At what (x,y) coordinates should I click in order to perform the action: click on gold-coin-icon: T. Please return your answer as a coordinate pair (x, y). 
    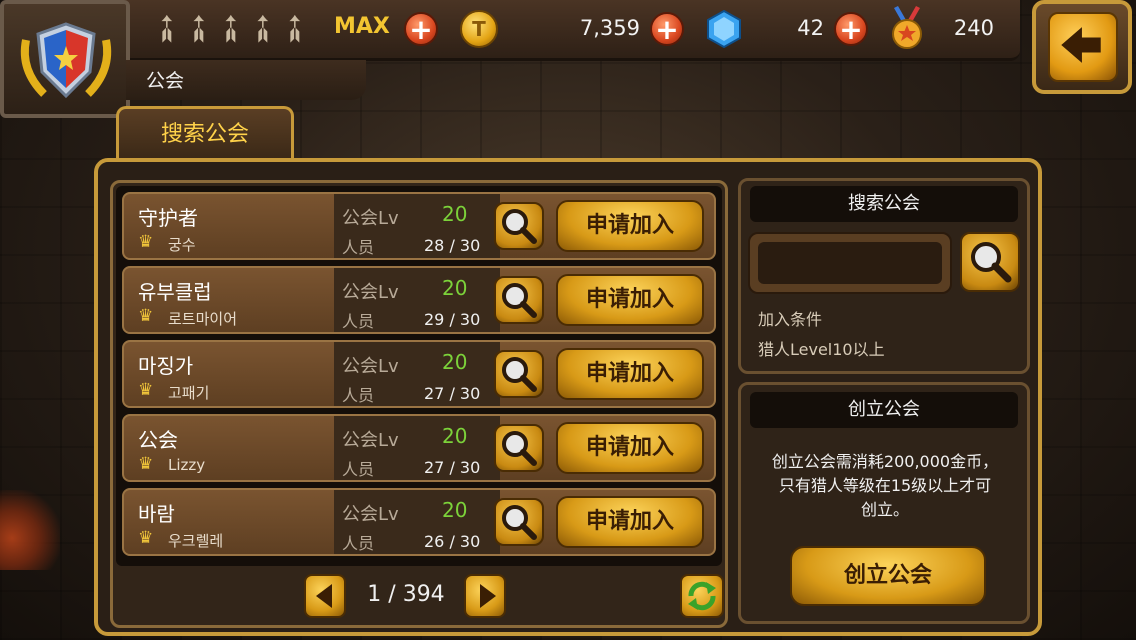
    Looking at the image, I should click on (479, 29).